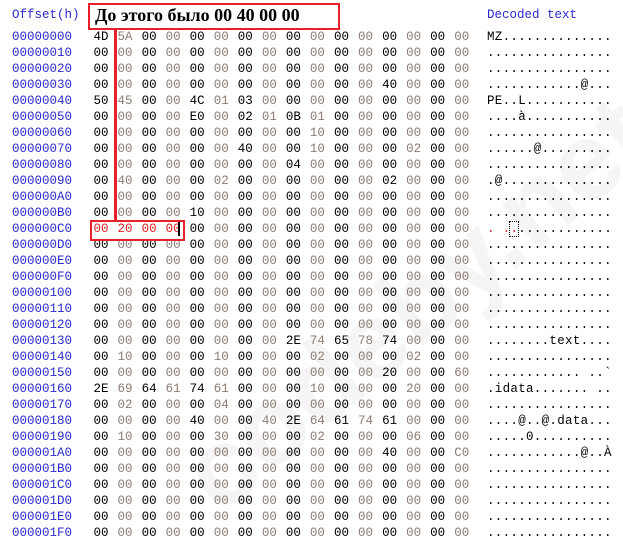  Describe the element at coordinates (101, 101) in the screenshot. I see `hex-byte: 50` at that location.